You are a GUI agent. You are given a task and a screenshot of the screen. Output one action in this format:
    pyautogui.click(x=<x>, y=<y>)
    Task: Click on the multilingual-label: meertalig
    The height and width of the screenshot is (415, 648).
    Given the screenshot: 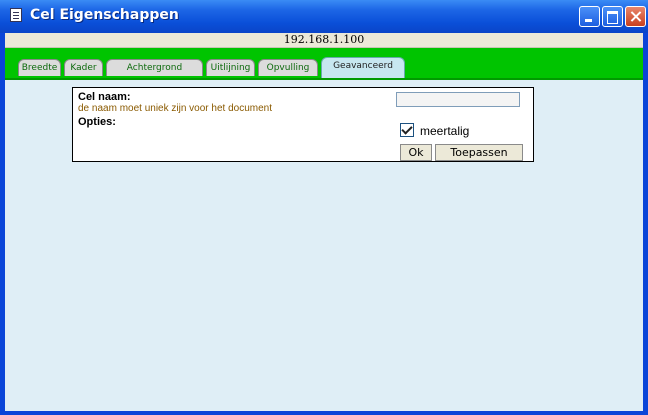 What is the action you would take?
    pyautogui.click(x=444, y=131)
    